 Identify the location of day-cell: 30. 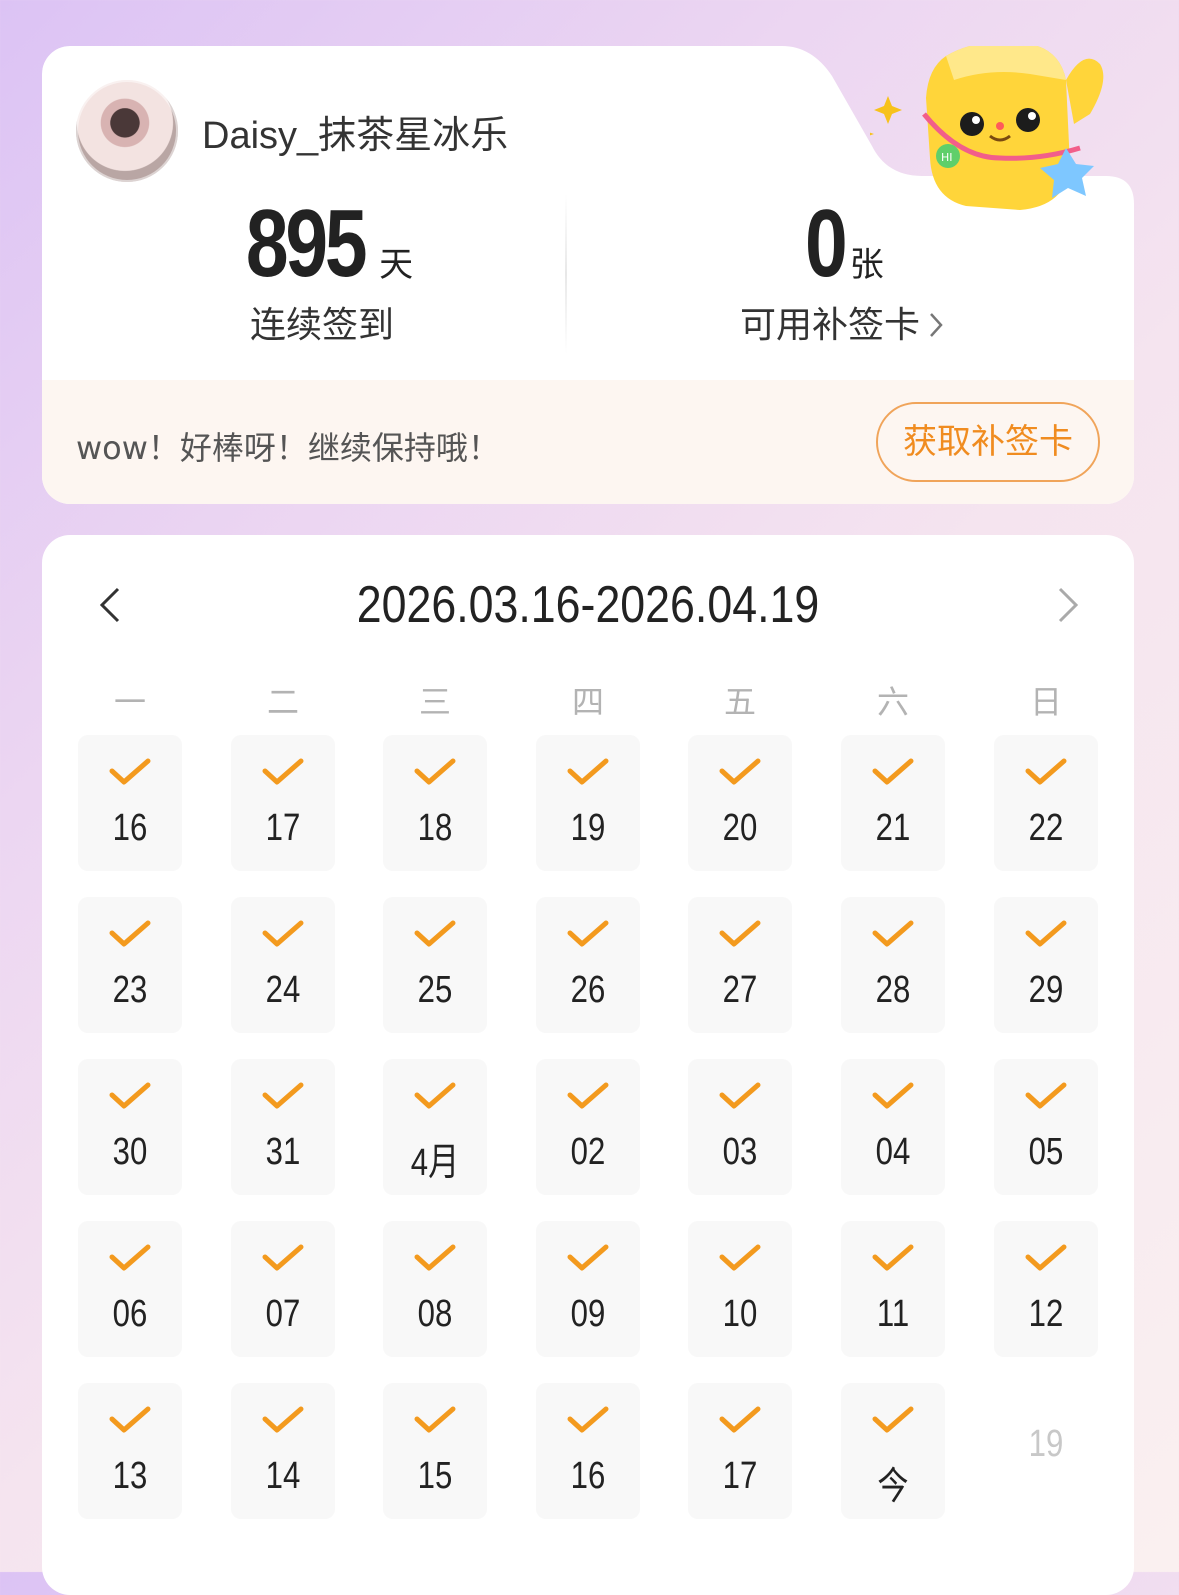
(130, 1127).